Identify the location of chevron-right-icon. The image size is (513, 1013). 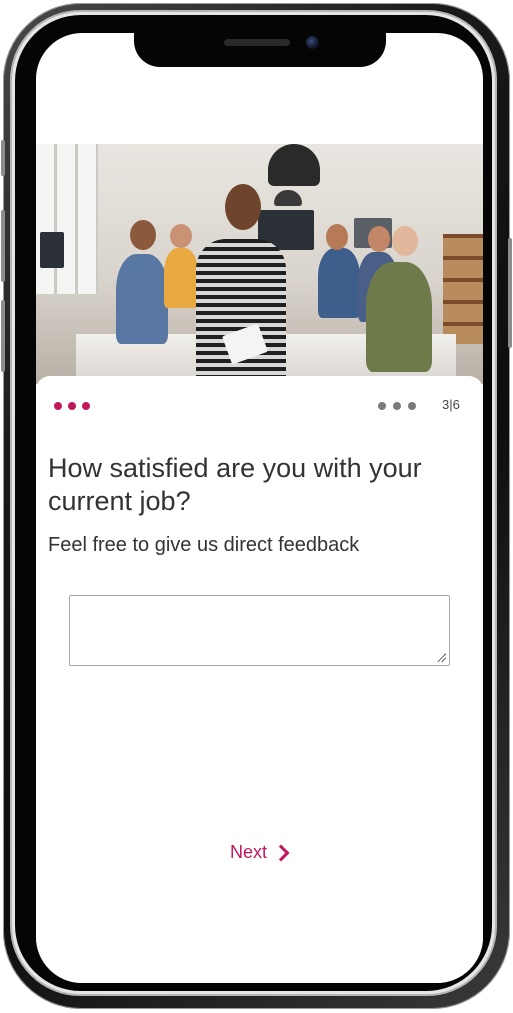
(281, 852).